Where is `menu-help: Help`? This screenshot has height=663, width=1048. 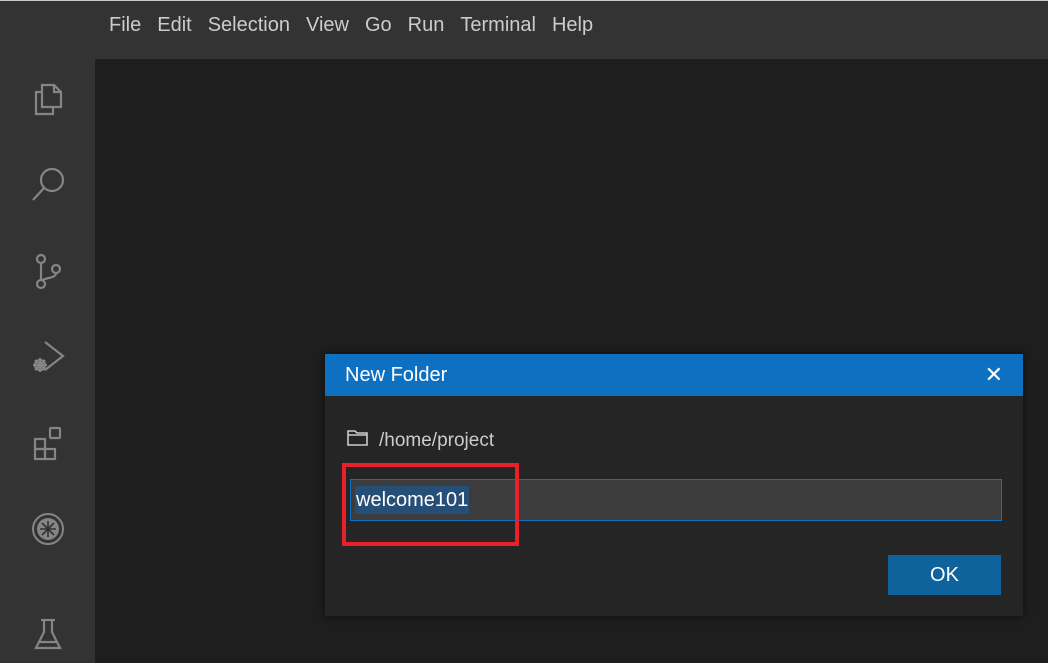 menu-help: Help is located at coordinates (572, 25).